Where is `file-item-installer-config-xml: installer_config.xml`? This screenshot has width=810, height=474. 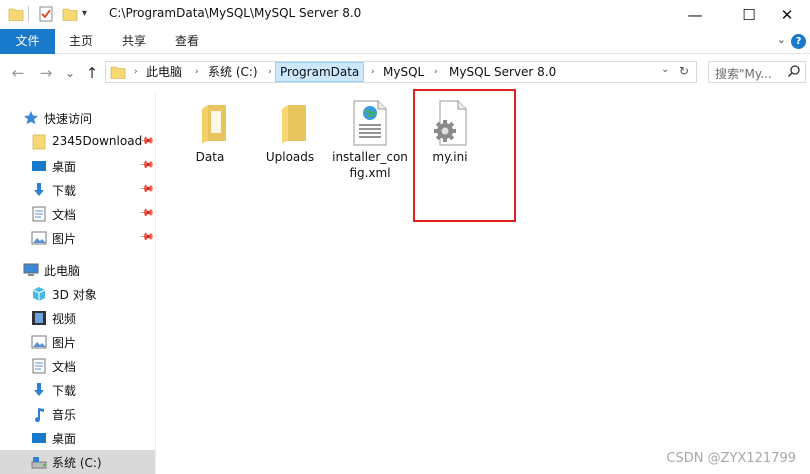
file-item-installer-config-xml: installer_config.xml is located at coordinates (370, 140).